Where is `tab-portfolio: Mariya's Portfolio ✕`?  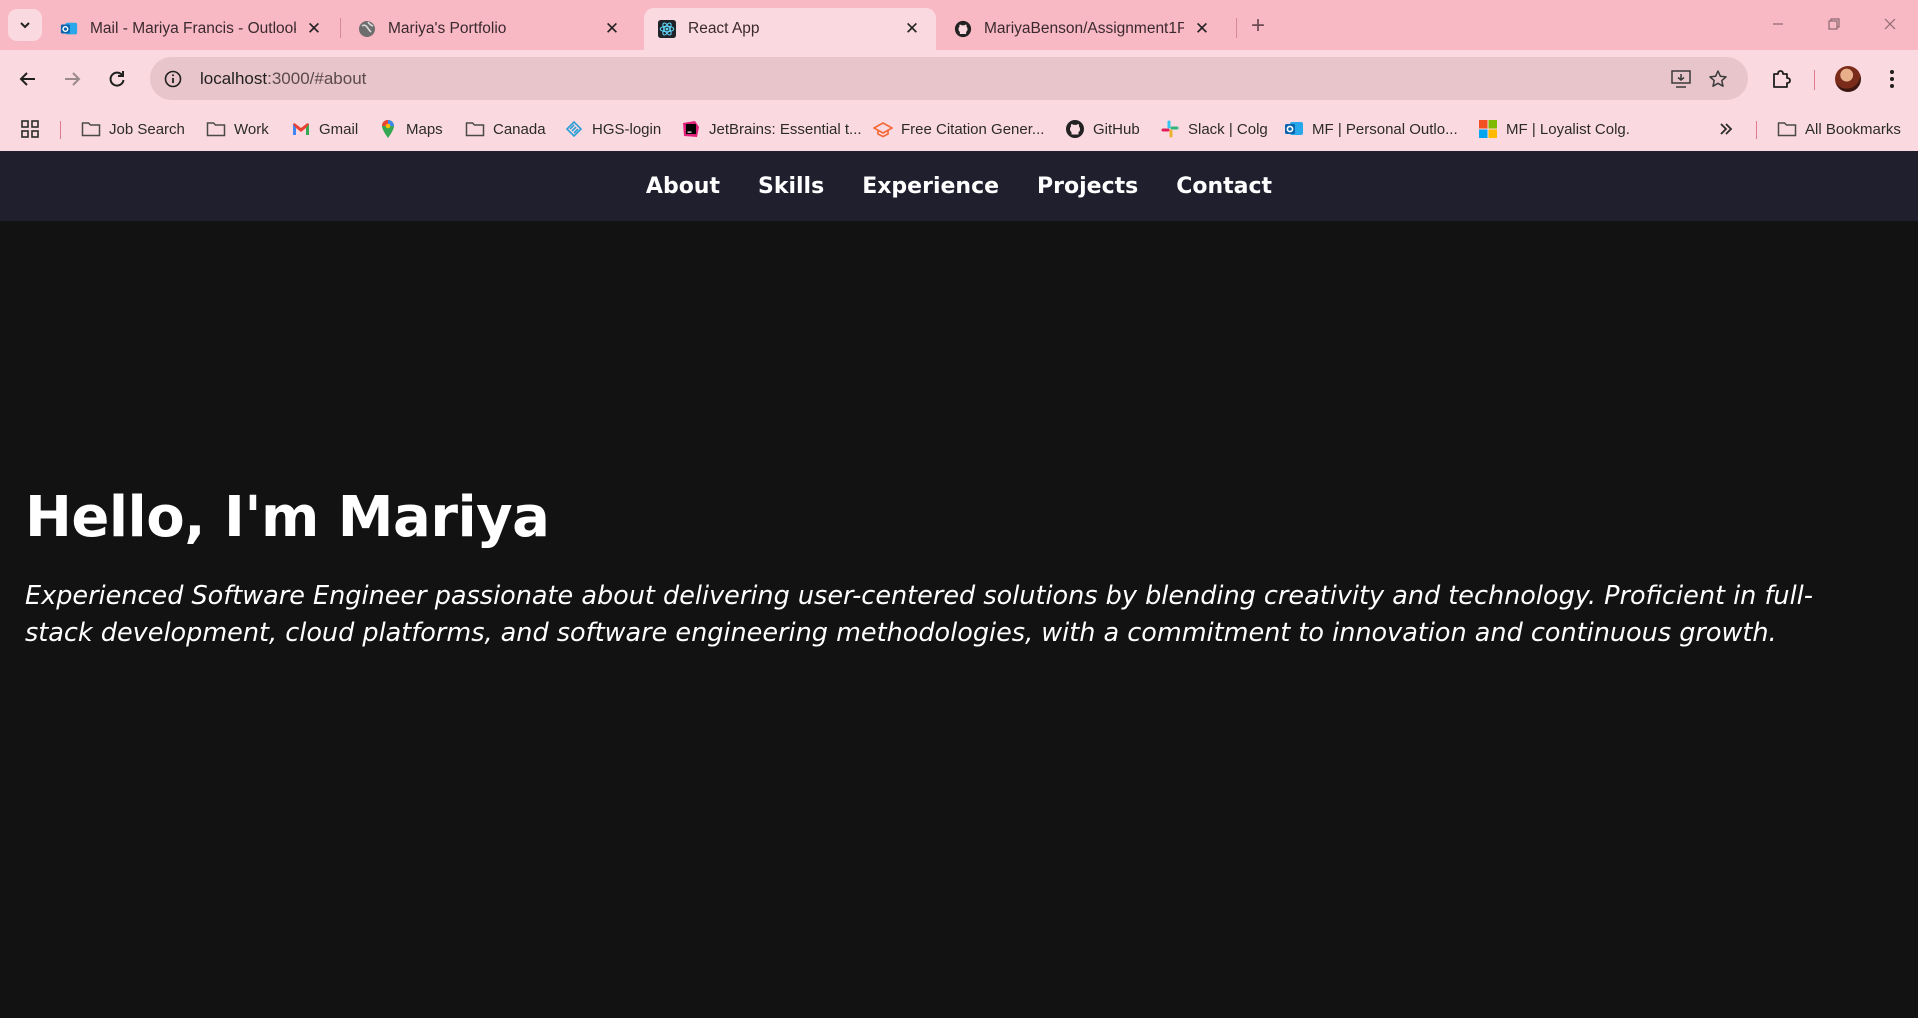
tab-portfolio: Mariya's Portfolio ✕ is located at coordinates (490, 29).